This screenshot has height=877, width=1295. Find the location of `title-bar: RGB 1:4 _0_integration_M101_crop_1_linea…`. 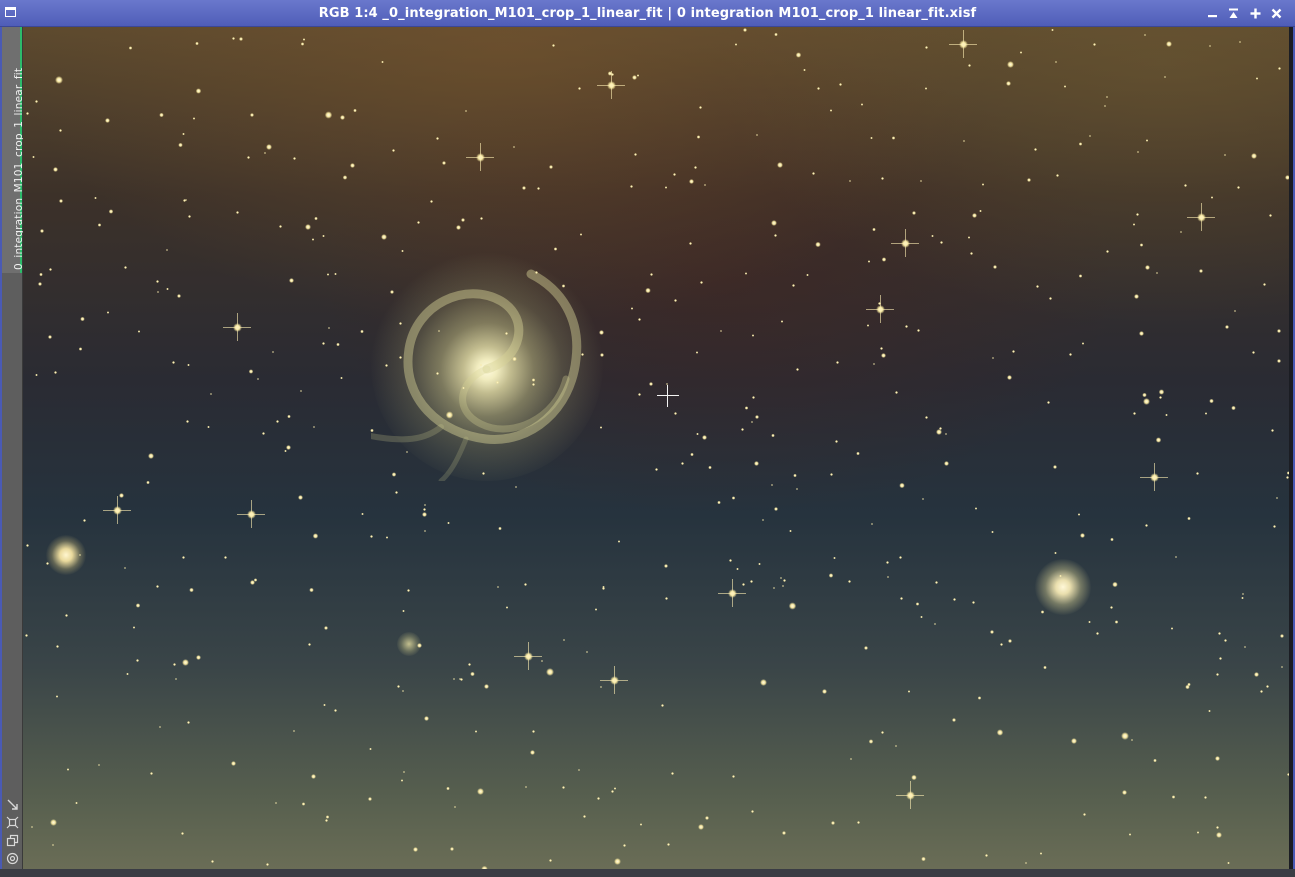

title-bar: RGB 1:4 _0_integration_M101_crop_1_linea… is located at coordinates (647, 13).